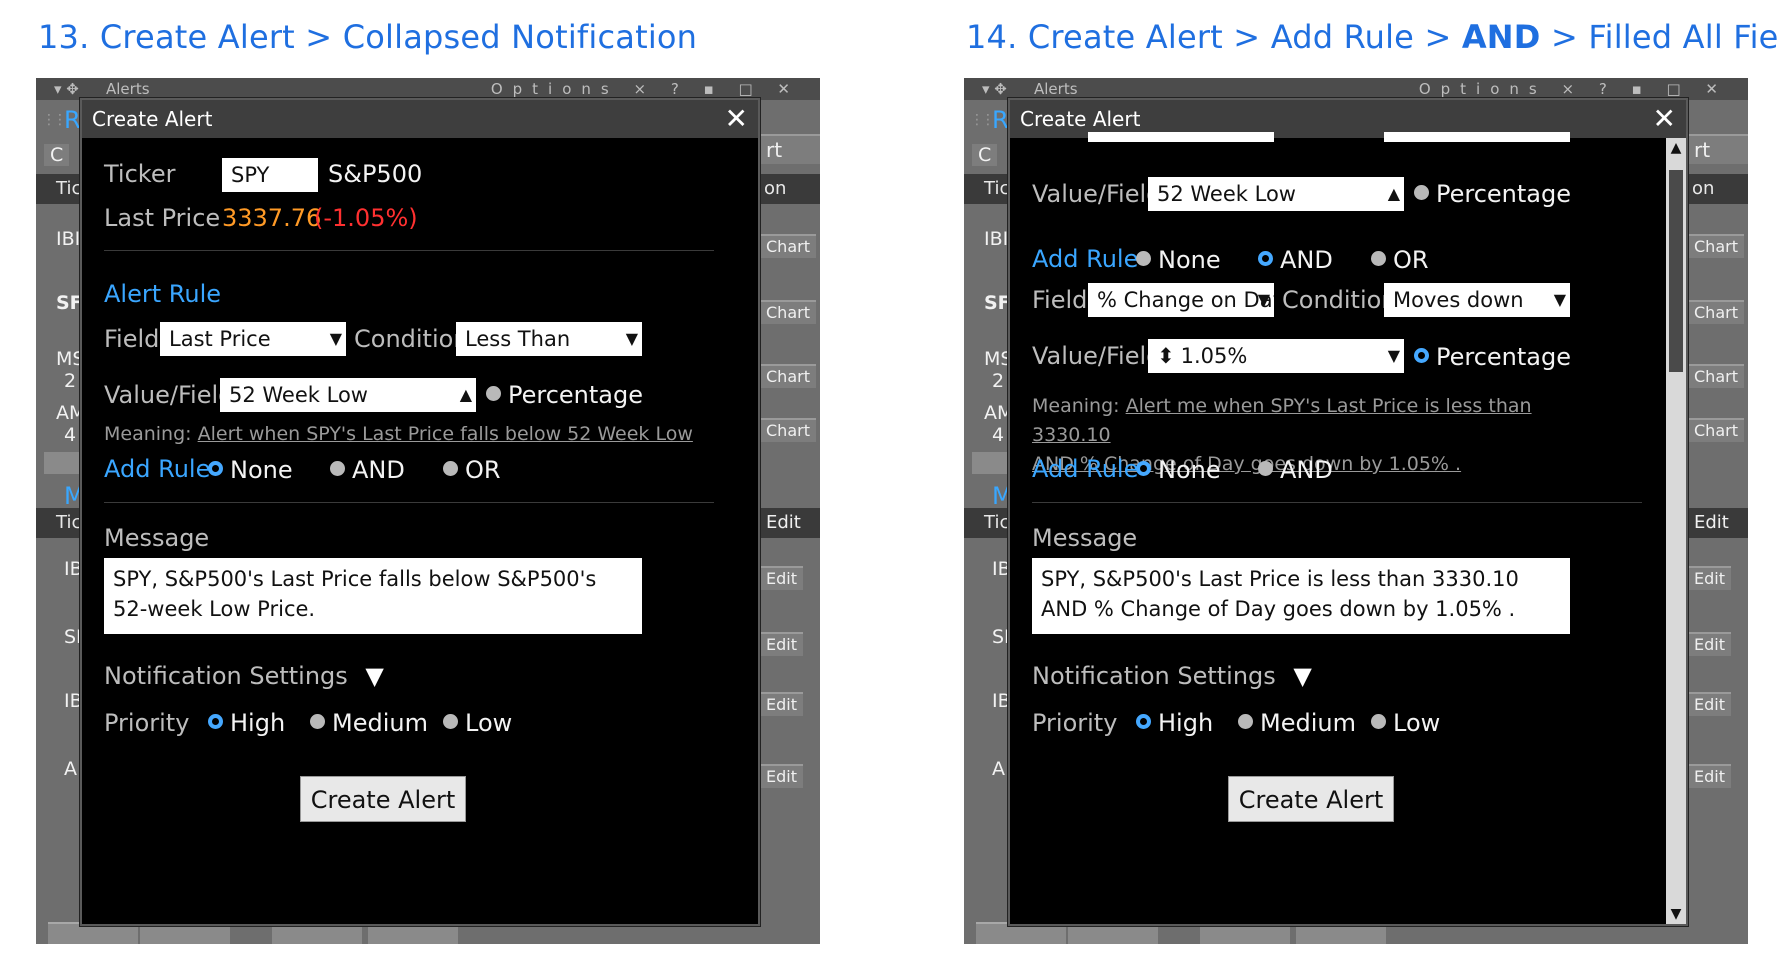  I want to click on radio-selected-icon, so click(1421, 355).